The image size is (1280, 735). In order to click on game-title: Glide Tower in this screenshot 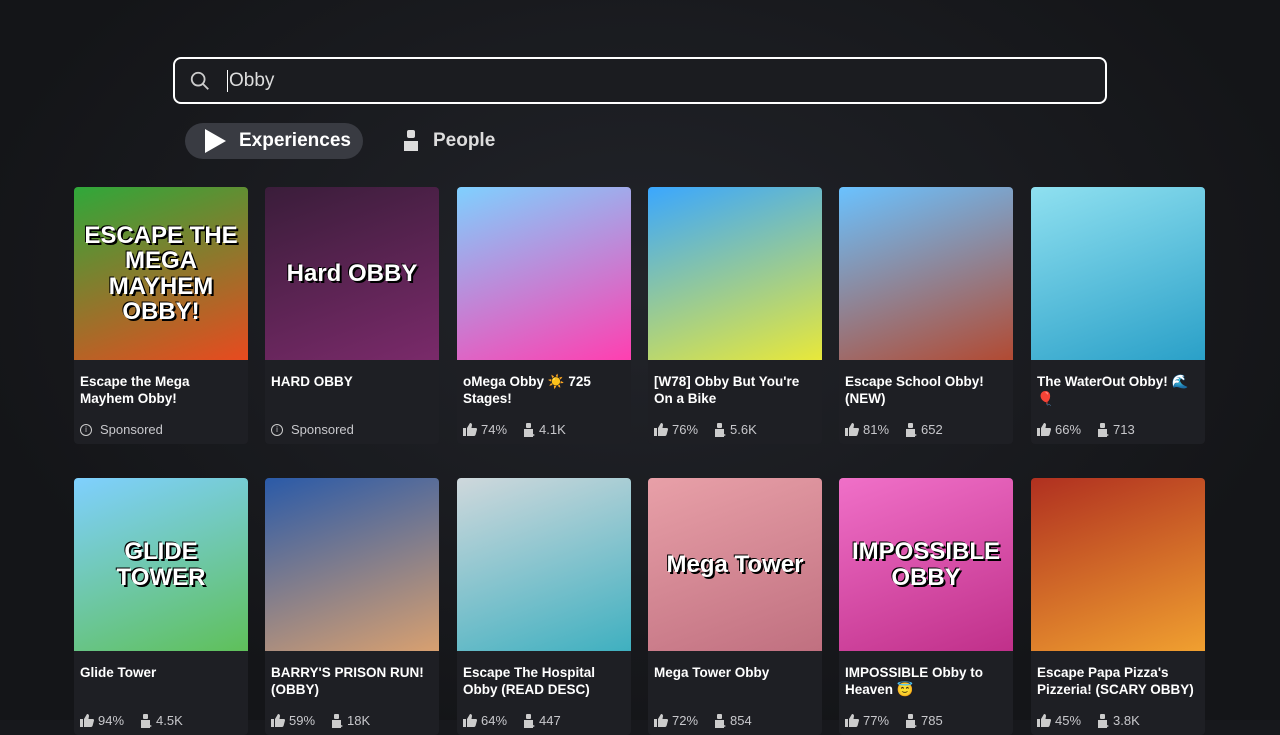, I will do `click(118, 672)`.